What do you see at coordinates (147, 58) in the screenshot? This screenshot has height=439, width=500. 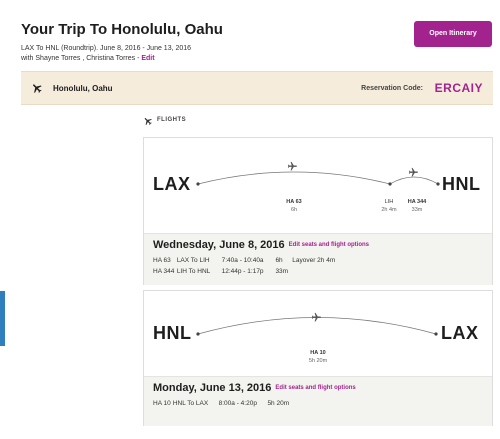 I see `edit-travelers-link: Edit` at bounding box center [147, 58].